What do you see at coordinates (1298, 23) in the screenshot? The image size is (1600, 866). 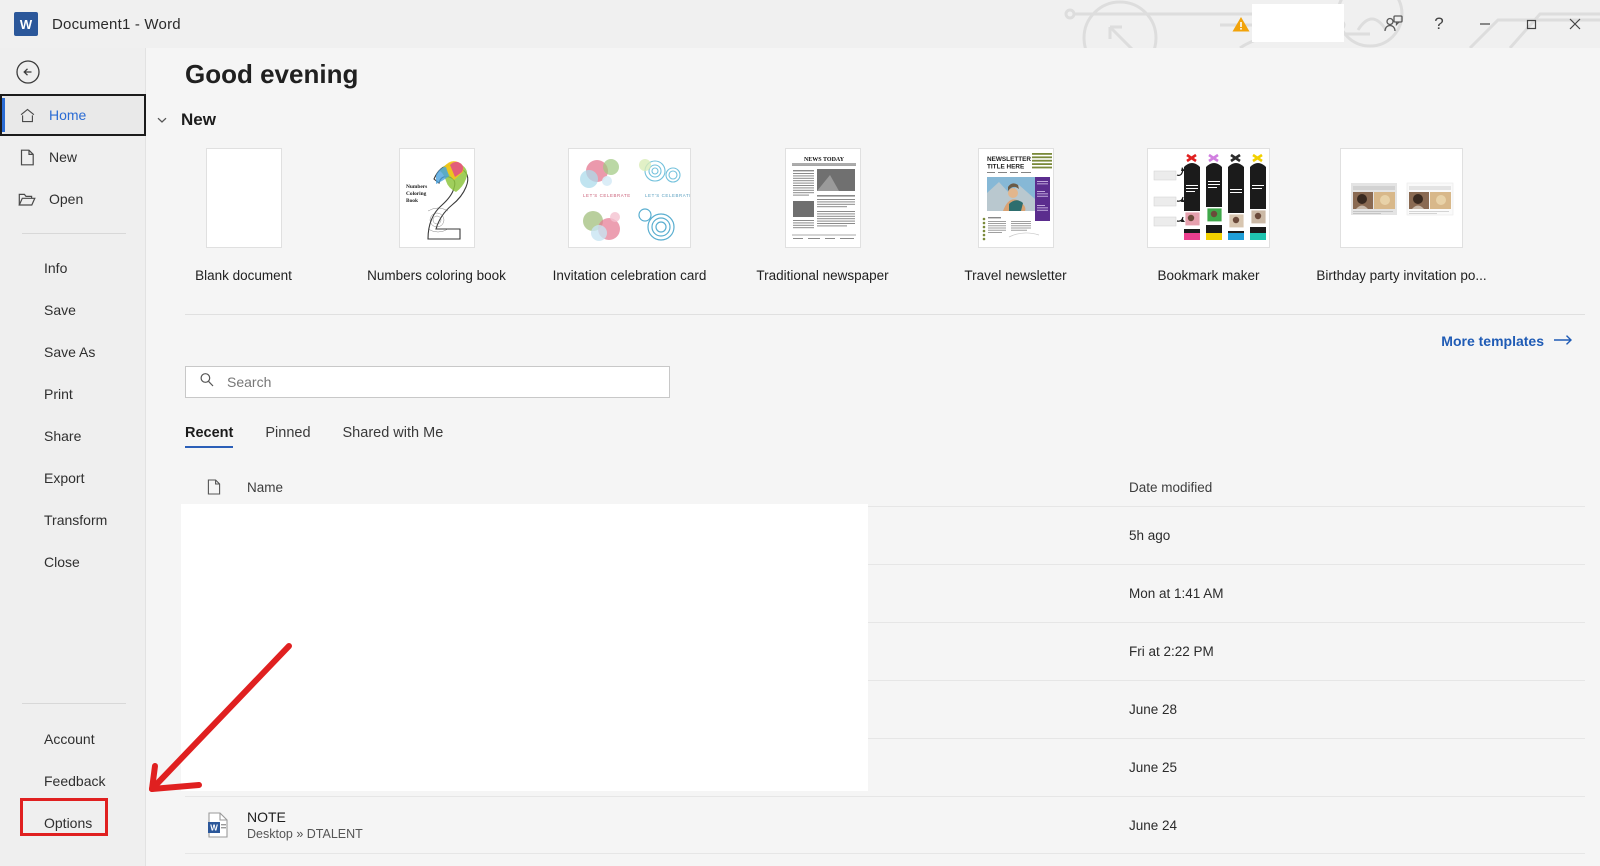 I see `redacted-account-name` at bounding box center [1298, 23].